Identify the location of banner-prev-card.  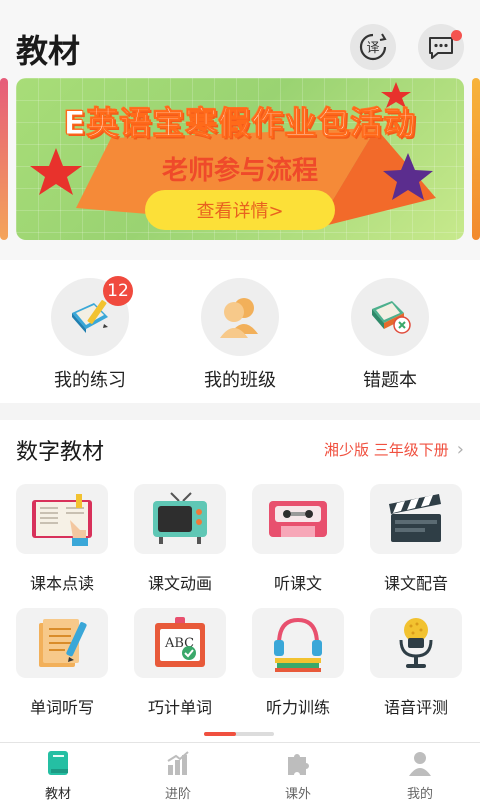
(4, 159).